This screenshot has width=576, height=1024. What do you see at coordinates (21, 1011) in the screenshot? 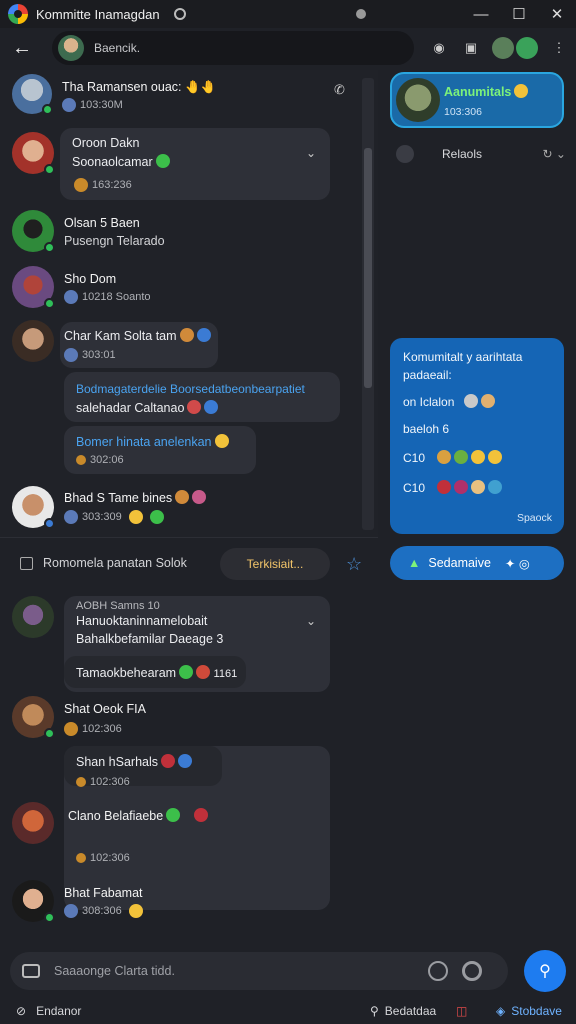
I see `attachment-icon: ⊘` at bounding box center [21, 1011].